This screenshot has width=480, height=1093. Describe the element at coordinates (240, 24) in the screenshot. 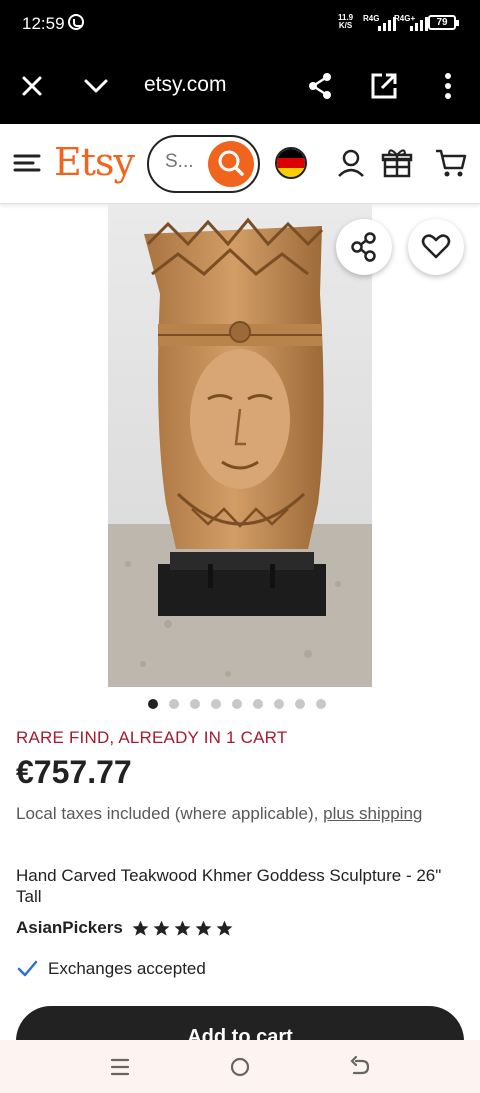

I see `status-bar: 12:59 11.9 K/S R4G R4G+ 79` at that location.